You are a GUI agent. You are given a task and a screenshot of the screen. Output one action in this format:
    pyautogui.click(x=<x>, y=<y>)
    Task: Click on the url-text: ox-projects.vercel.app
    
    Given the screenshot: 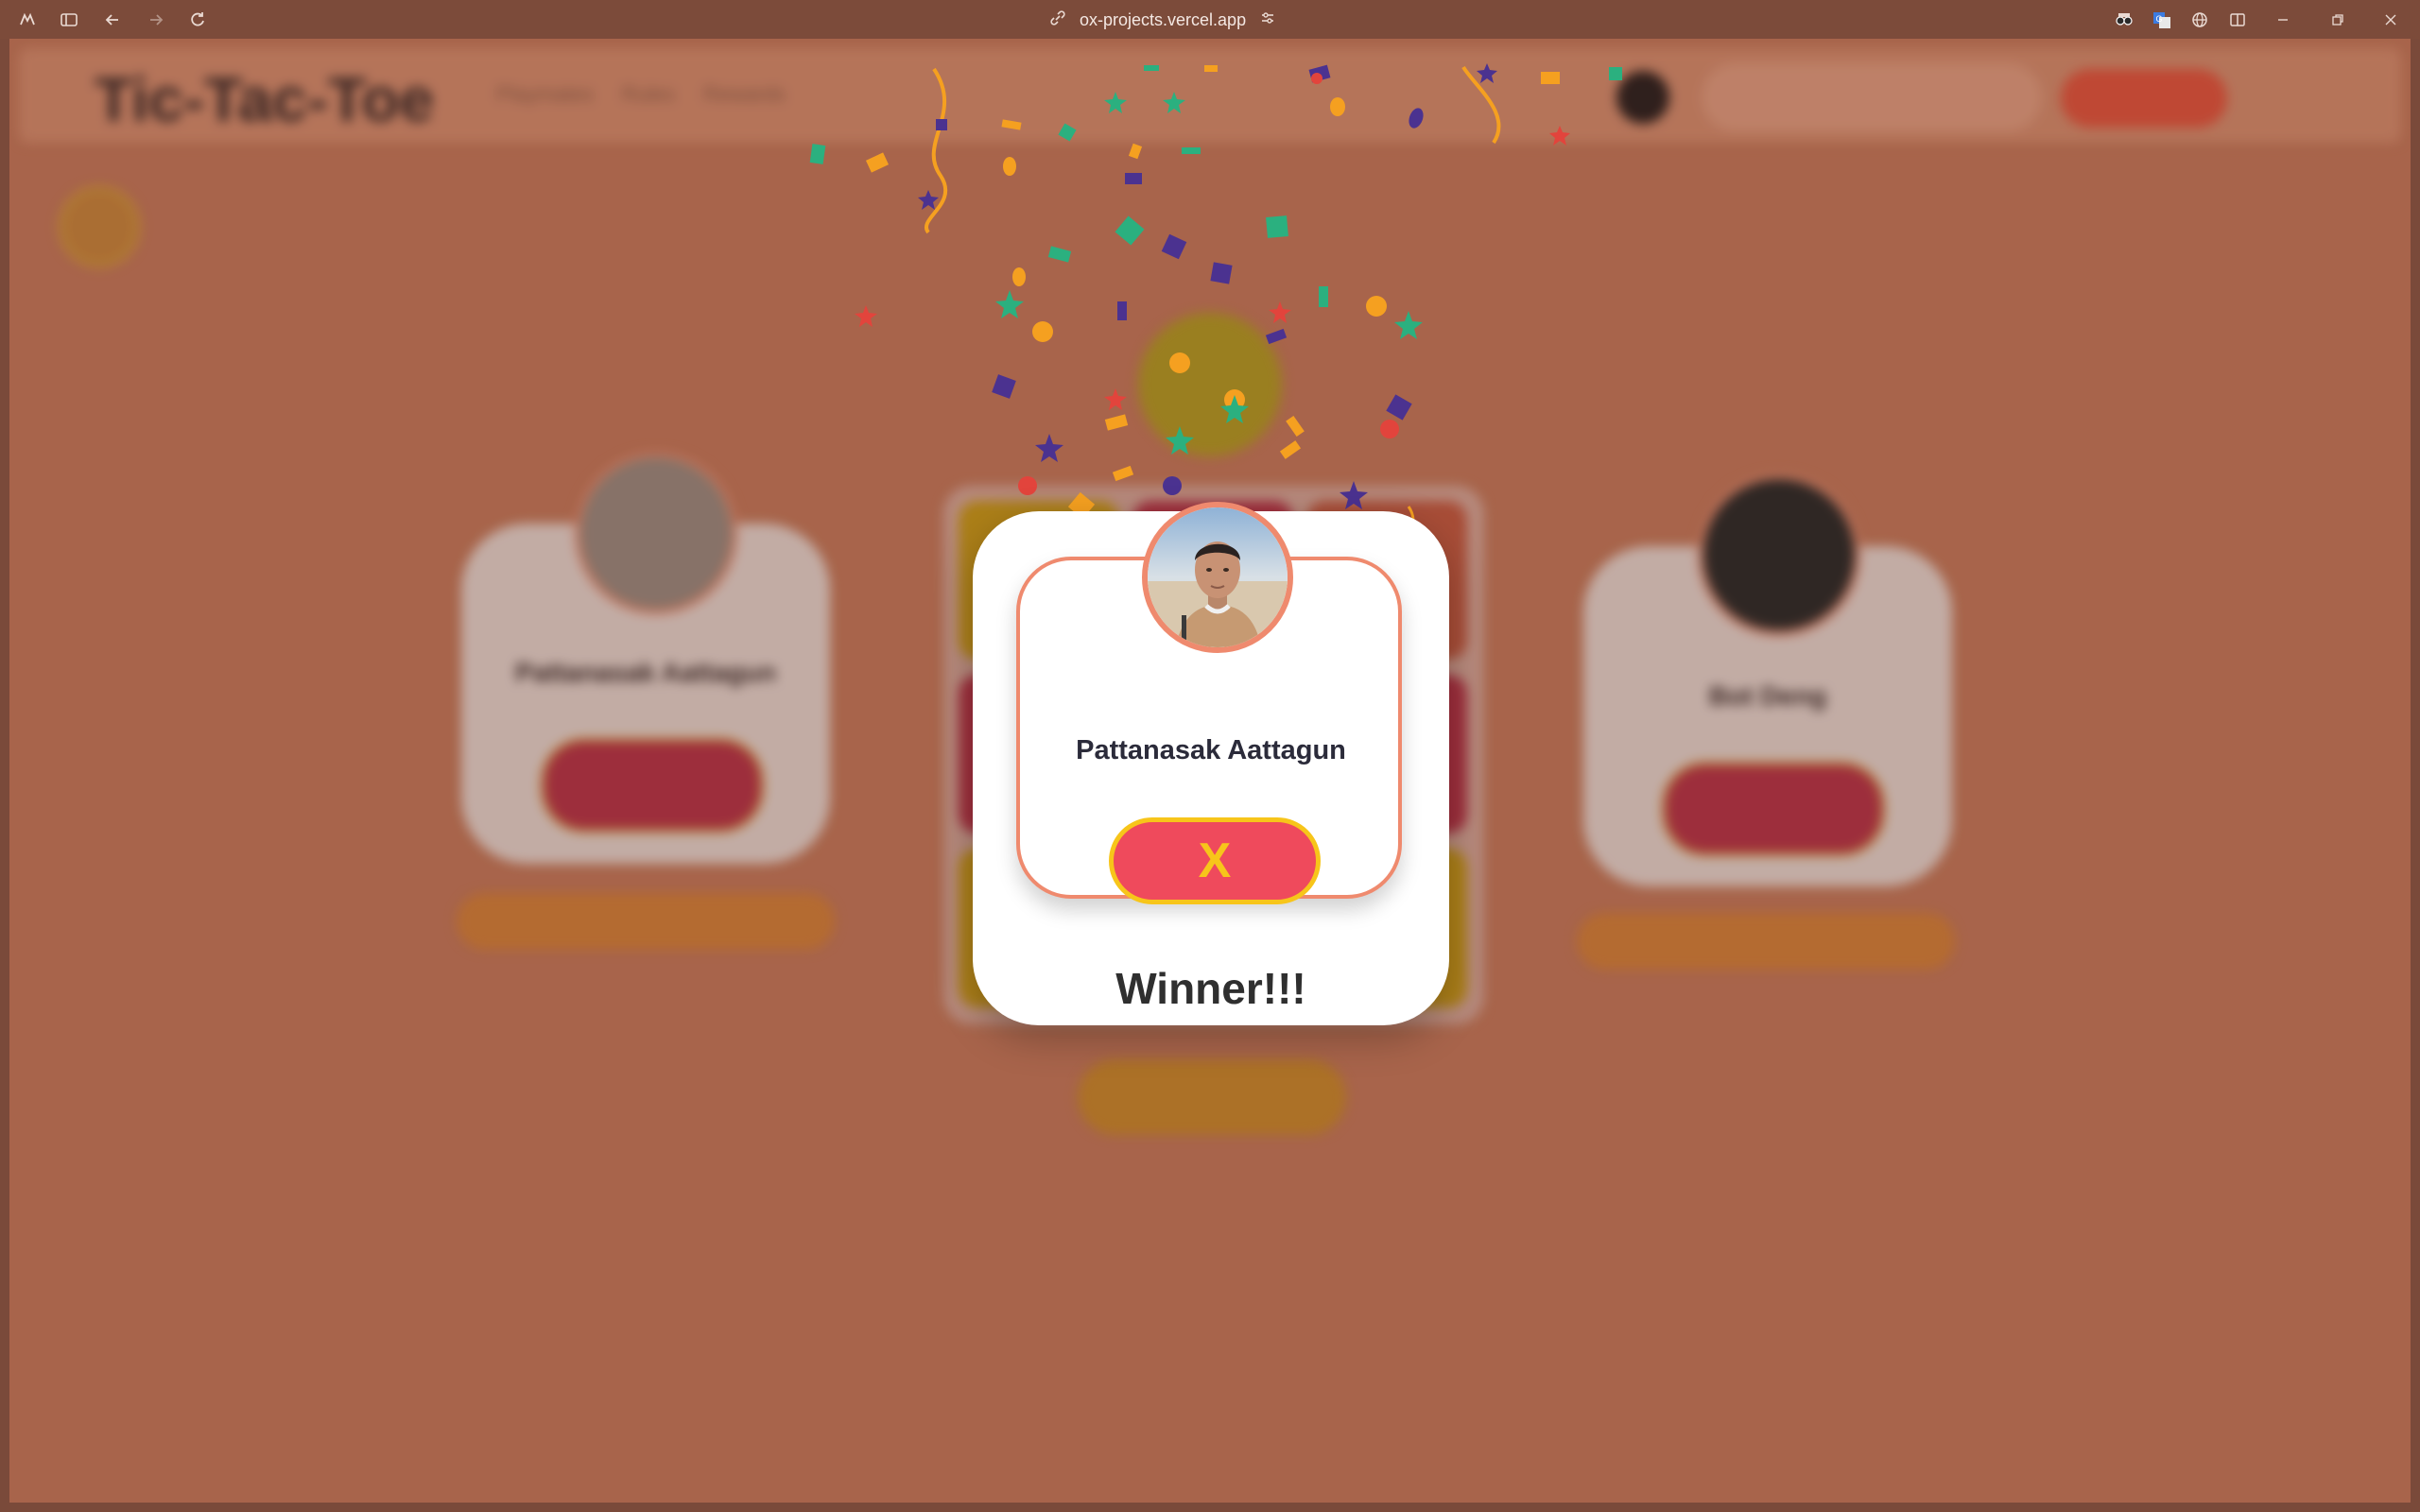 What is the action you would take?
    pyautogui.click(x=1163, y=20)
    